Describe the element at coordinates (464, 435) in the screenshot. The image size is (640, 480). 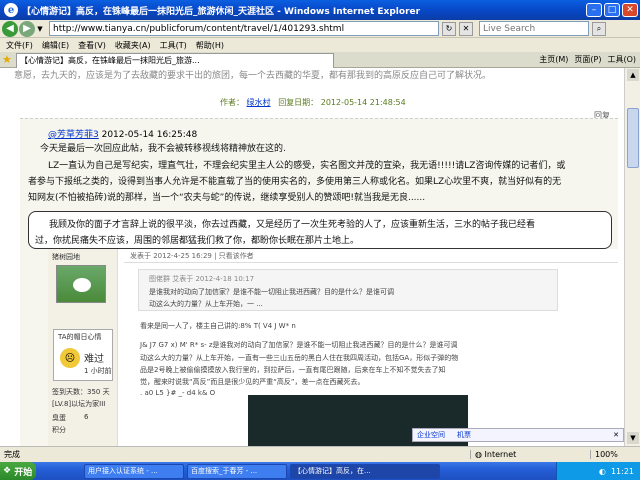
I see `flight-ticket-link: 机票` at that location.